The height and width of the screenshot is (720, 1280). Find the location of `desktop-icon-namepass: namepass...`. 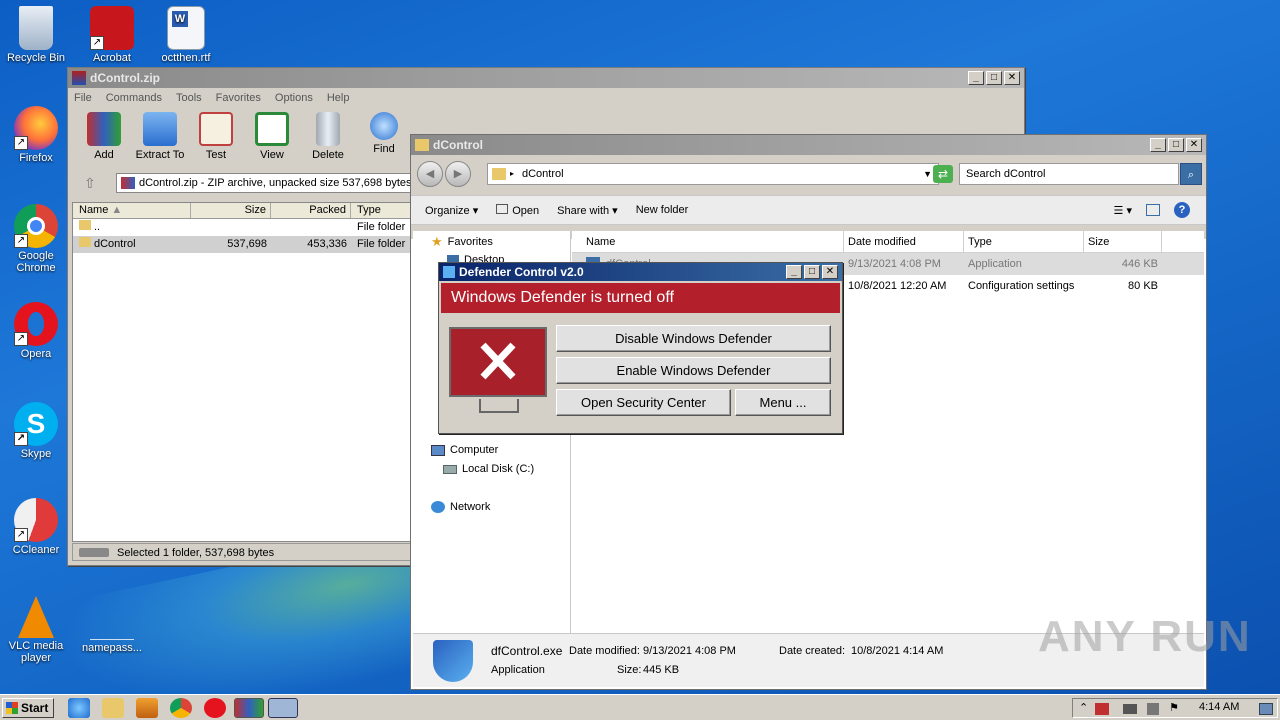

desktop-icon-namepass: namepass... is located at coordinates (112, 625).